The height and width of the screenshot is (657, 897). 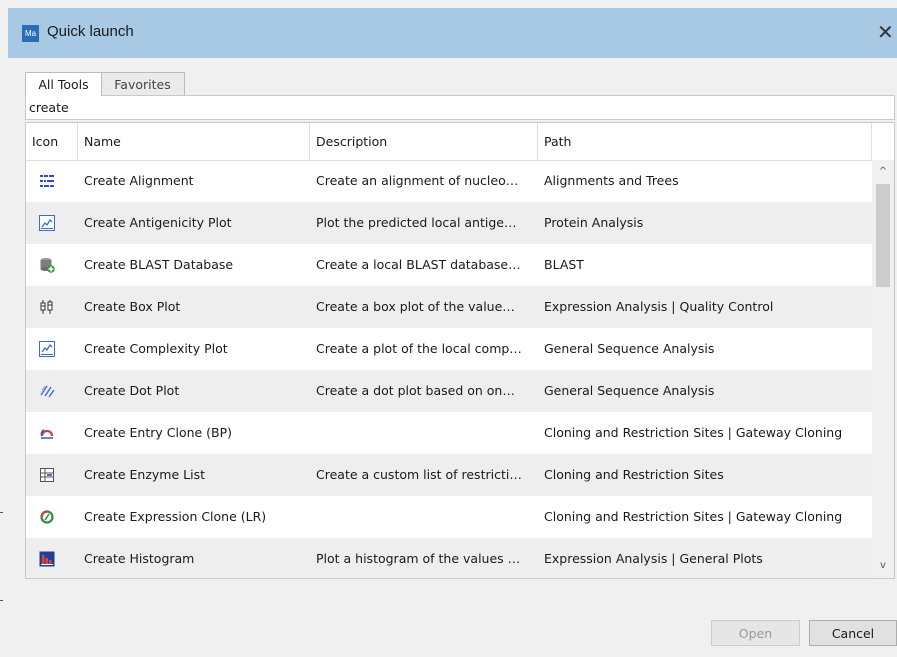 I want to click on dot-plot-icon, so click(x=47, y=391).